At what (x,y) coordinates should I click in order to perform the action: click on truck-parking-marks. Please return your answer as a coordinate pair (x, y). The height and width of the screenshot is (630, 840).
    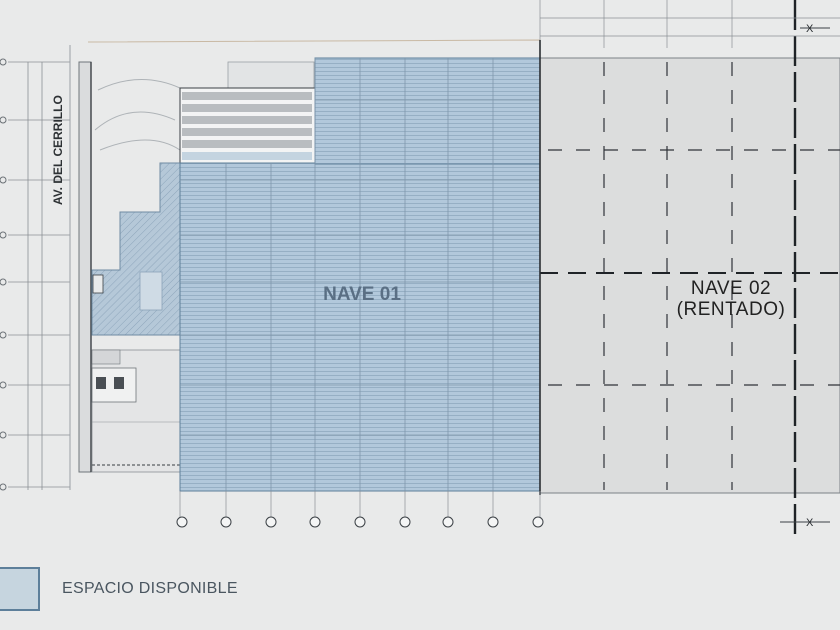
    Looking at the image, I should click on (151, 291).